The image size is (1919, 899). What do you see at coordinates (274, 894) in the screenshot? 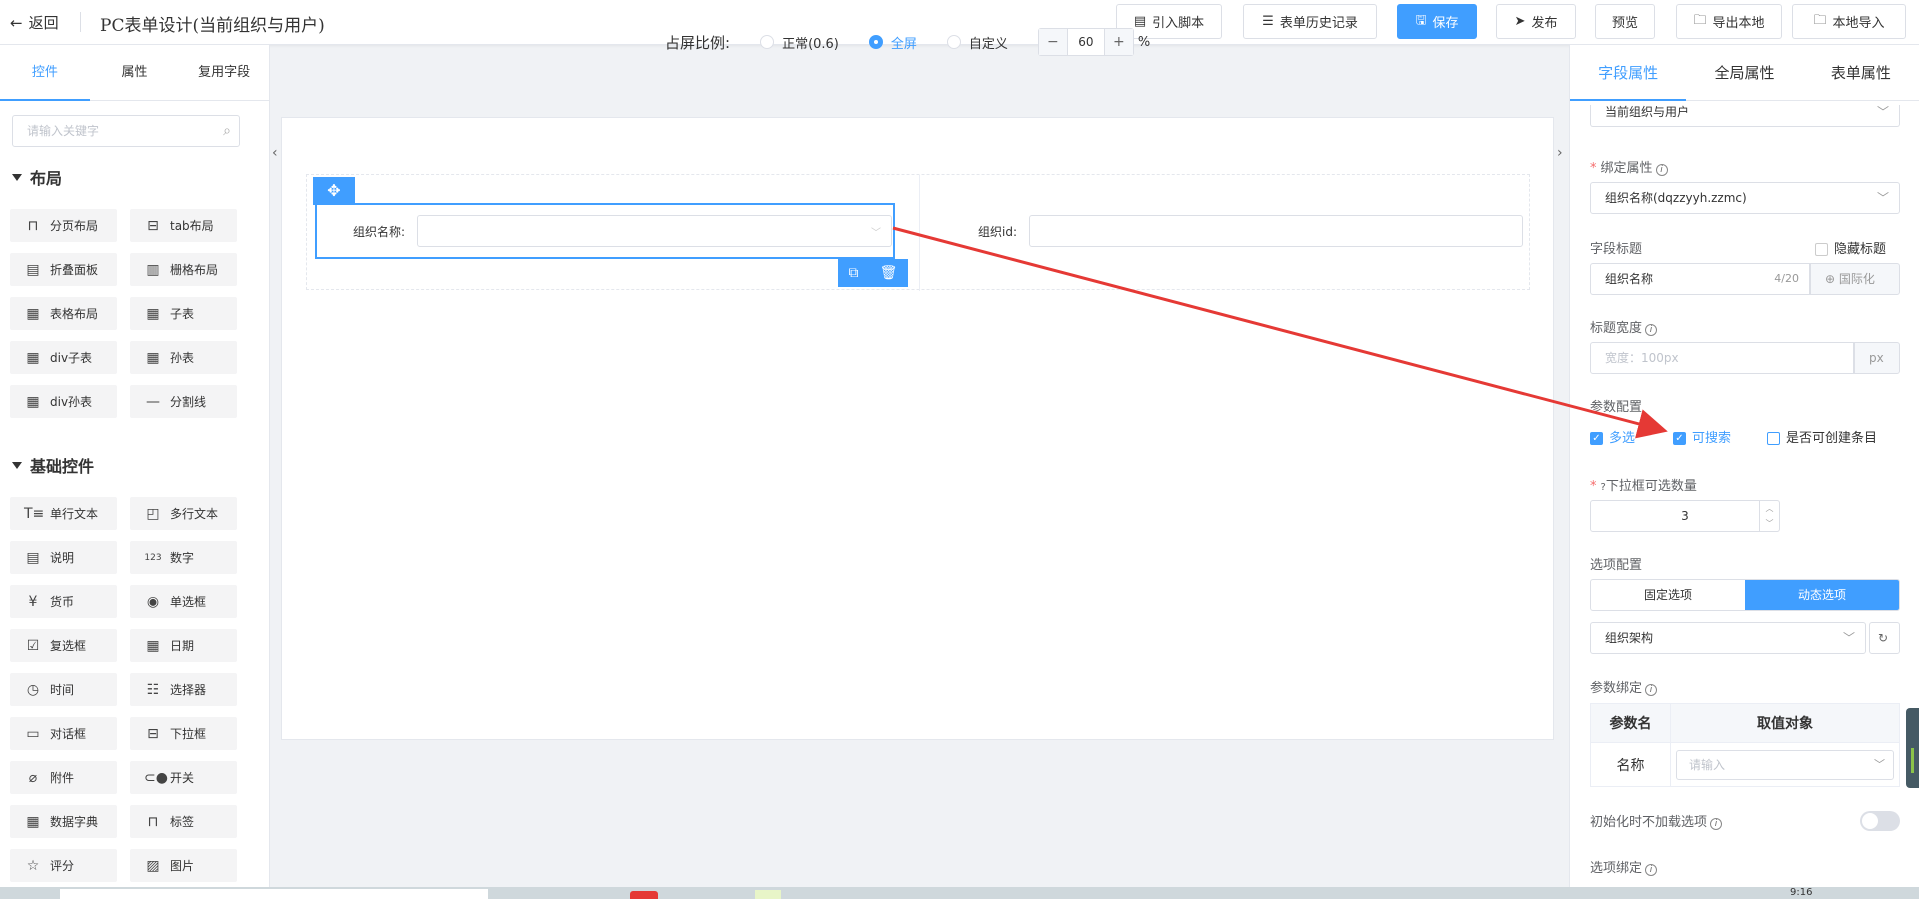
I see `taskbar-search` at bounding box center [274, 894].